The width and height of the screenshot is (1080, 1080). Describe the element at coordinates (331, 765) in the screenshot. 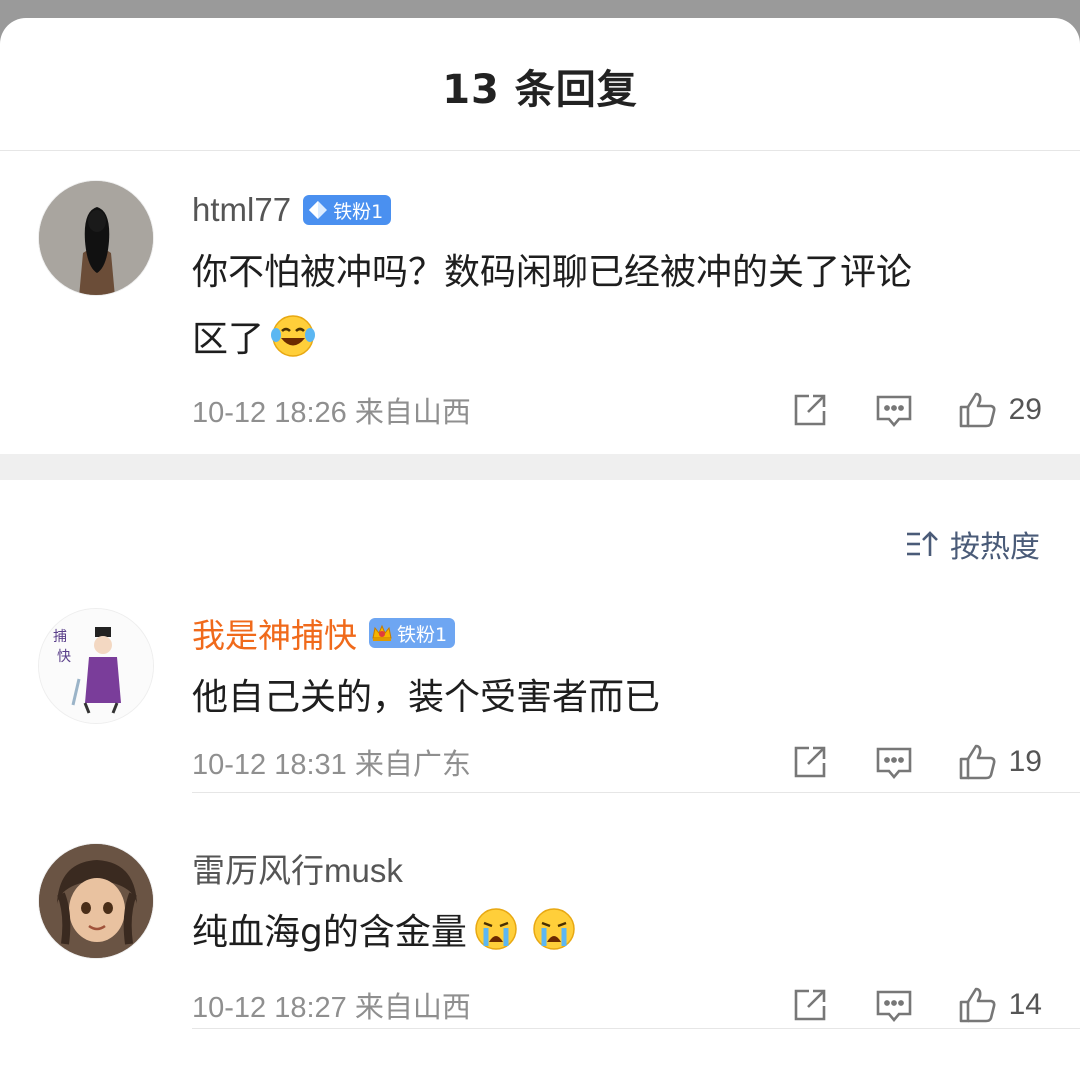

I see `comment-meta: 10-12 18:31 来自广东` at that location.